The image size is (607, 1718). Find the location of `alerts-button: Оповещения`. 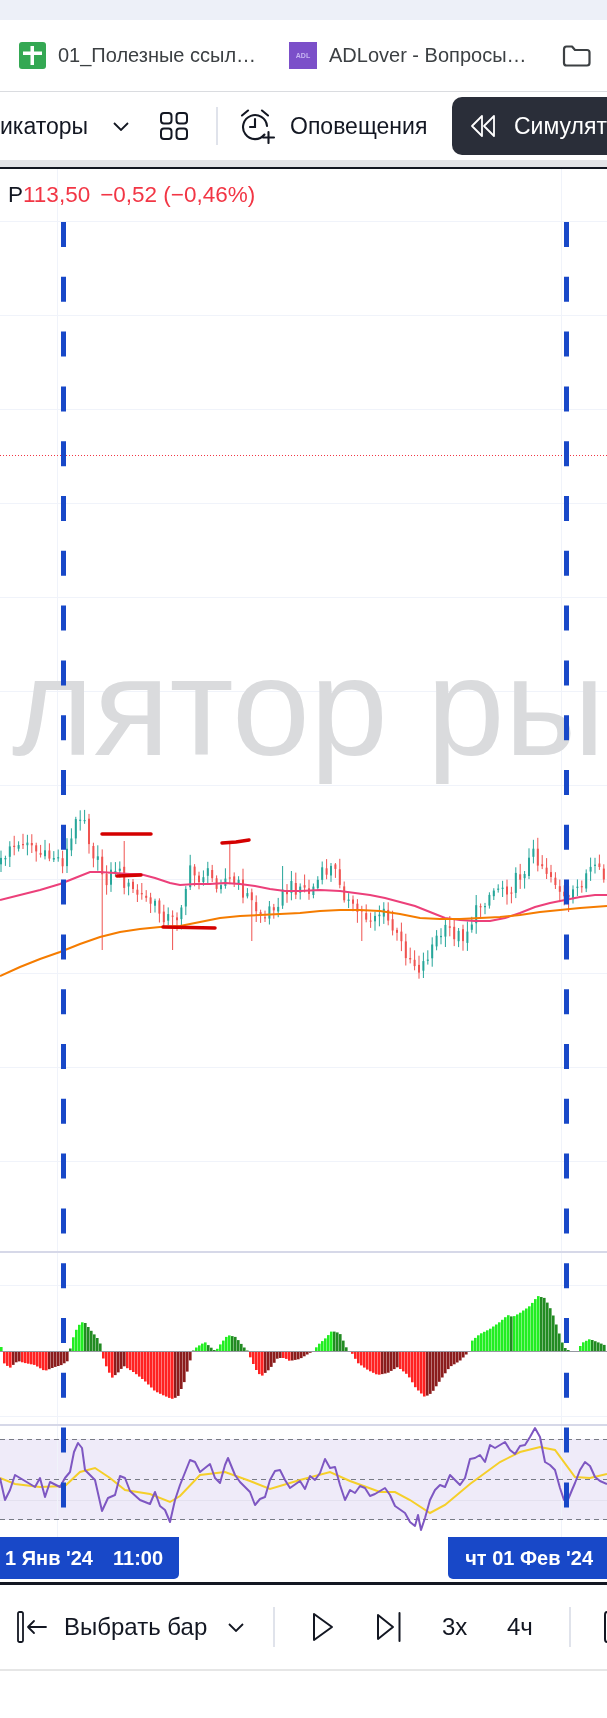

alerts-button: Оповещения is located at coordinates (334, 126).